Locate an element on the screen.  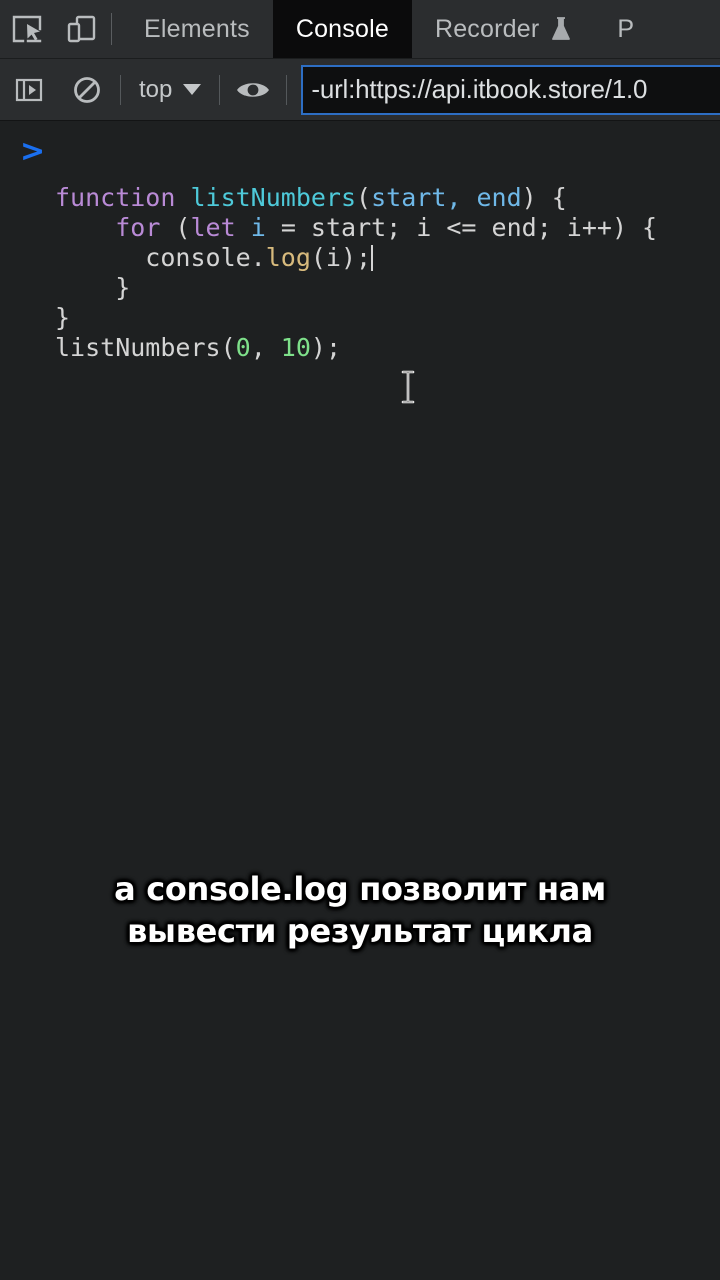
code-line: function listNumbers(start, end) { is located at coordinates (356, 198).